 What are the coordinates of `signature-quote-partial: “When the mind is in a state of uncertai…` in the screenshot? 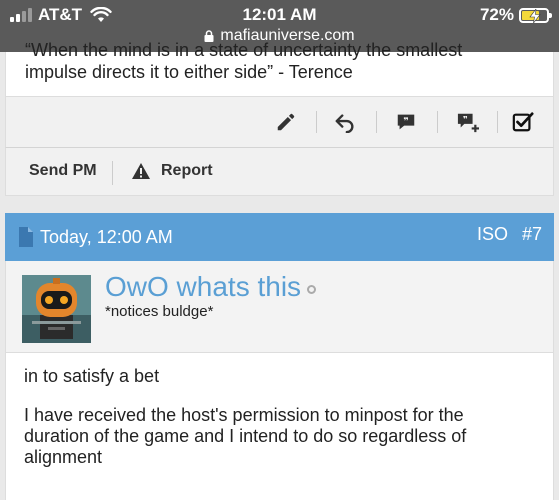 It's located at (244, 50).